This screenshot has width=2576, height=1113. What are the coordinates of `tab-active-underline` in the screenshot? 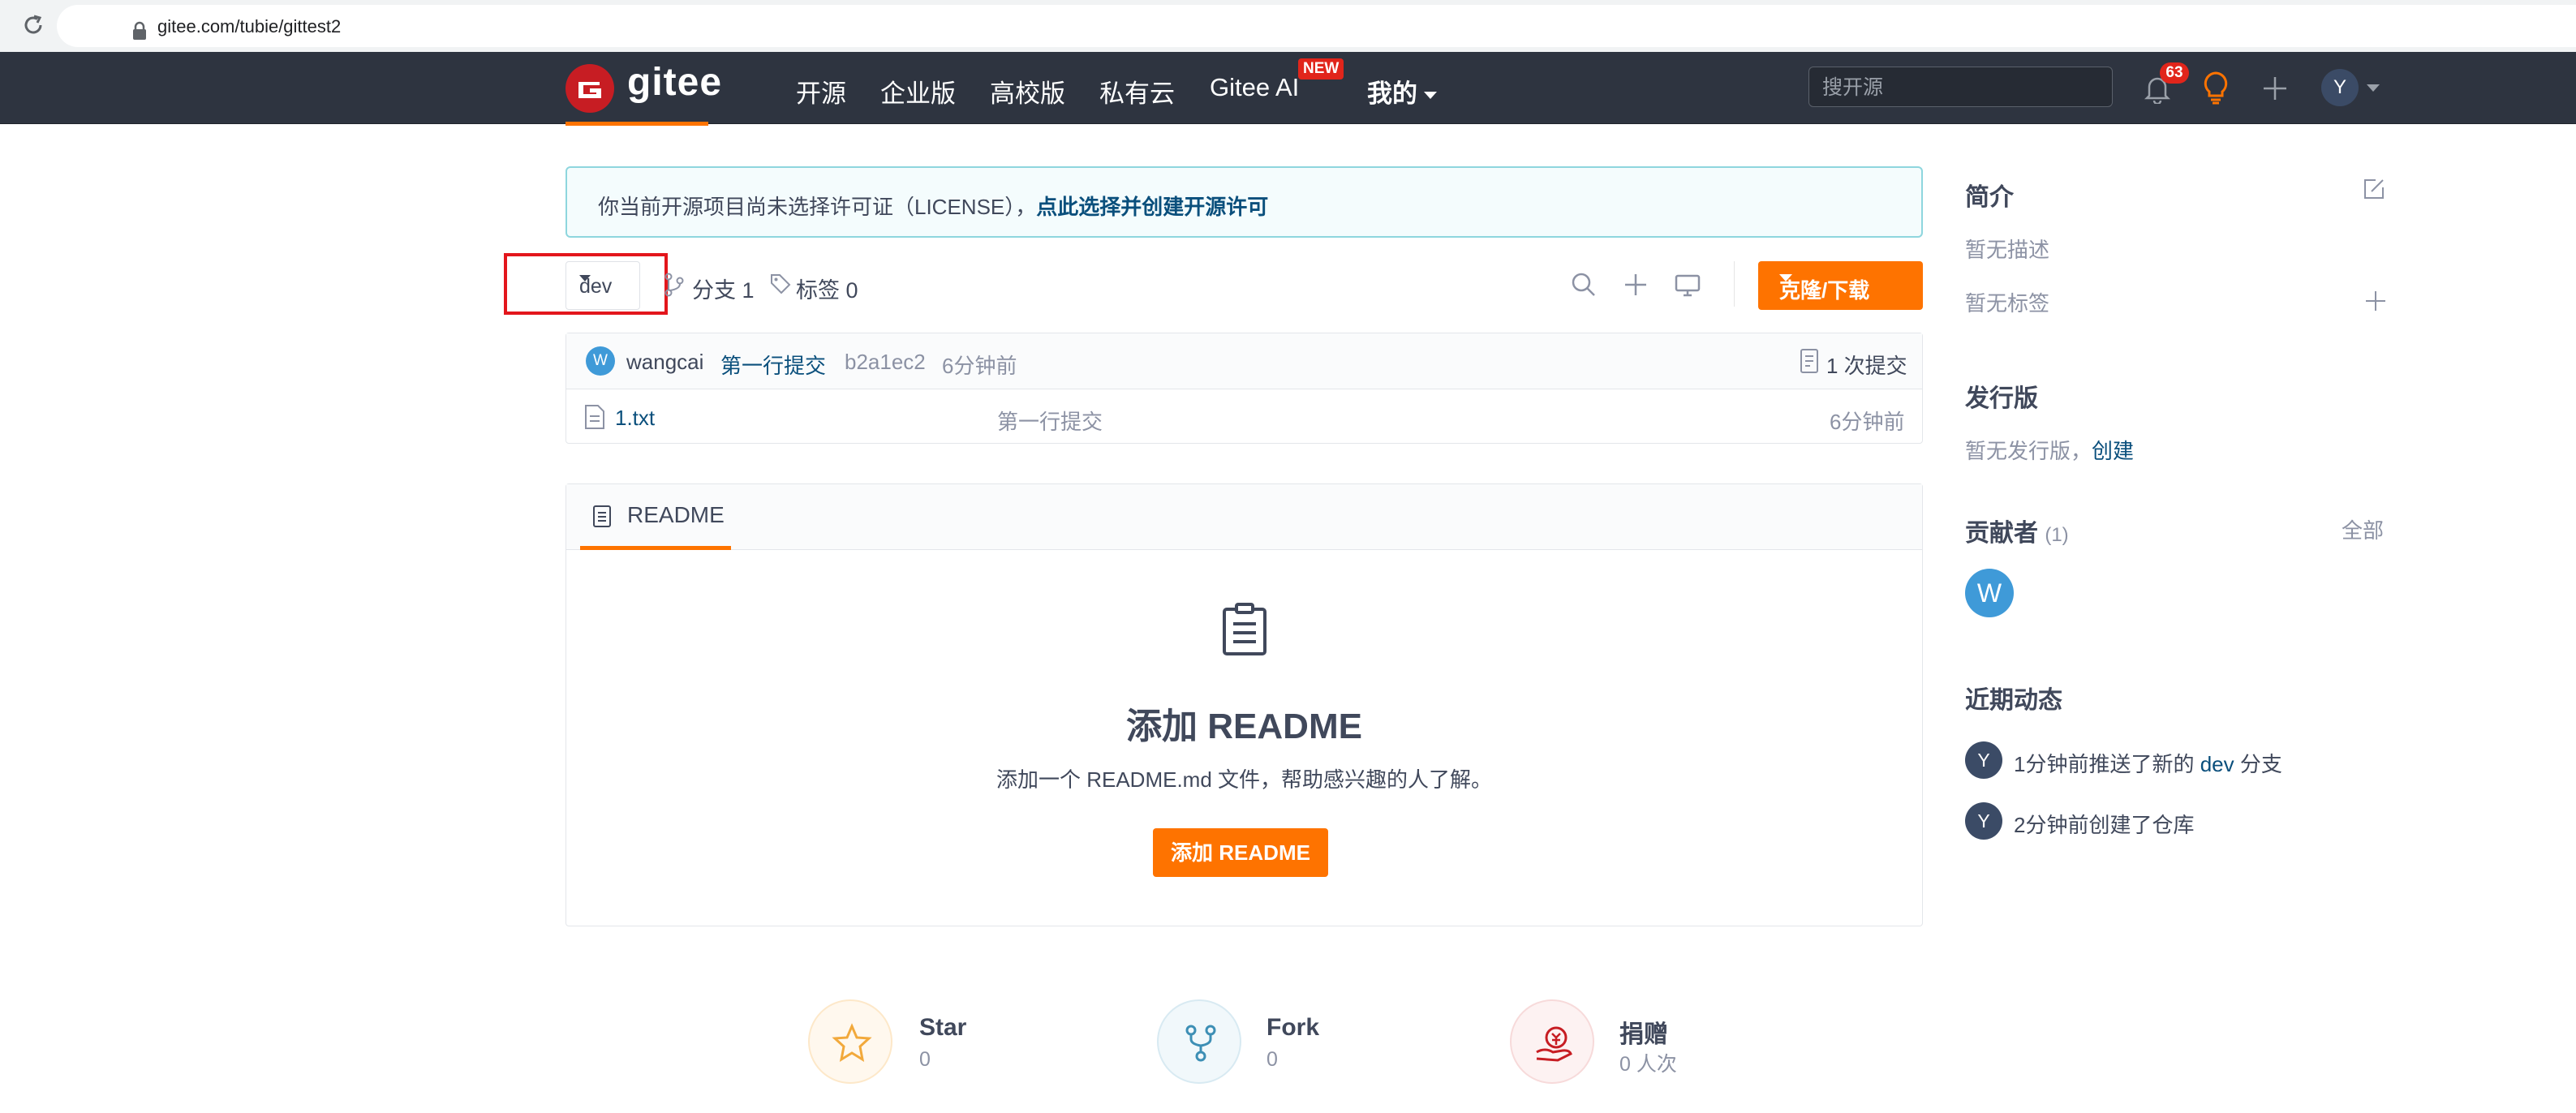 It's located at (655, 548).